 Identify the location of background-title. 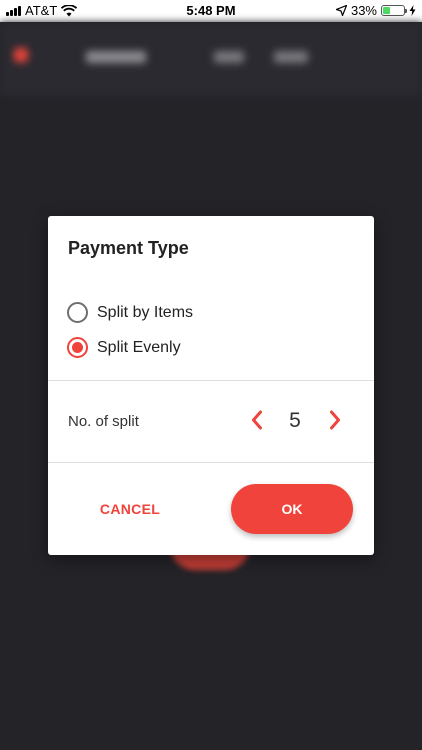
(116, 57).